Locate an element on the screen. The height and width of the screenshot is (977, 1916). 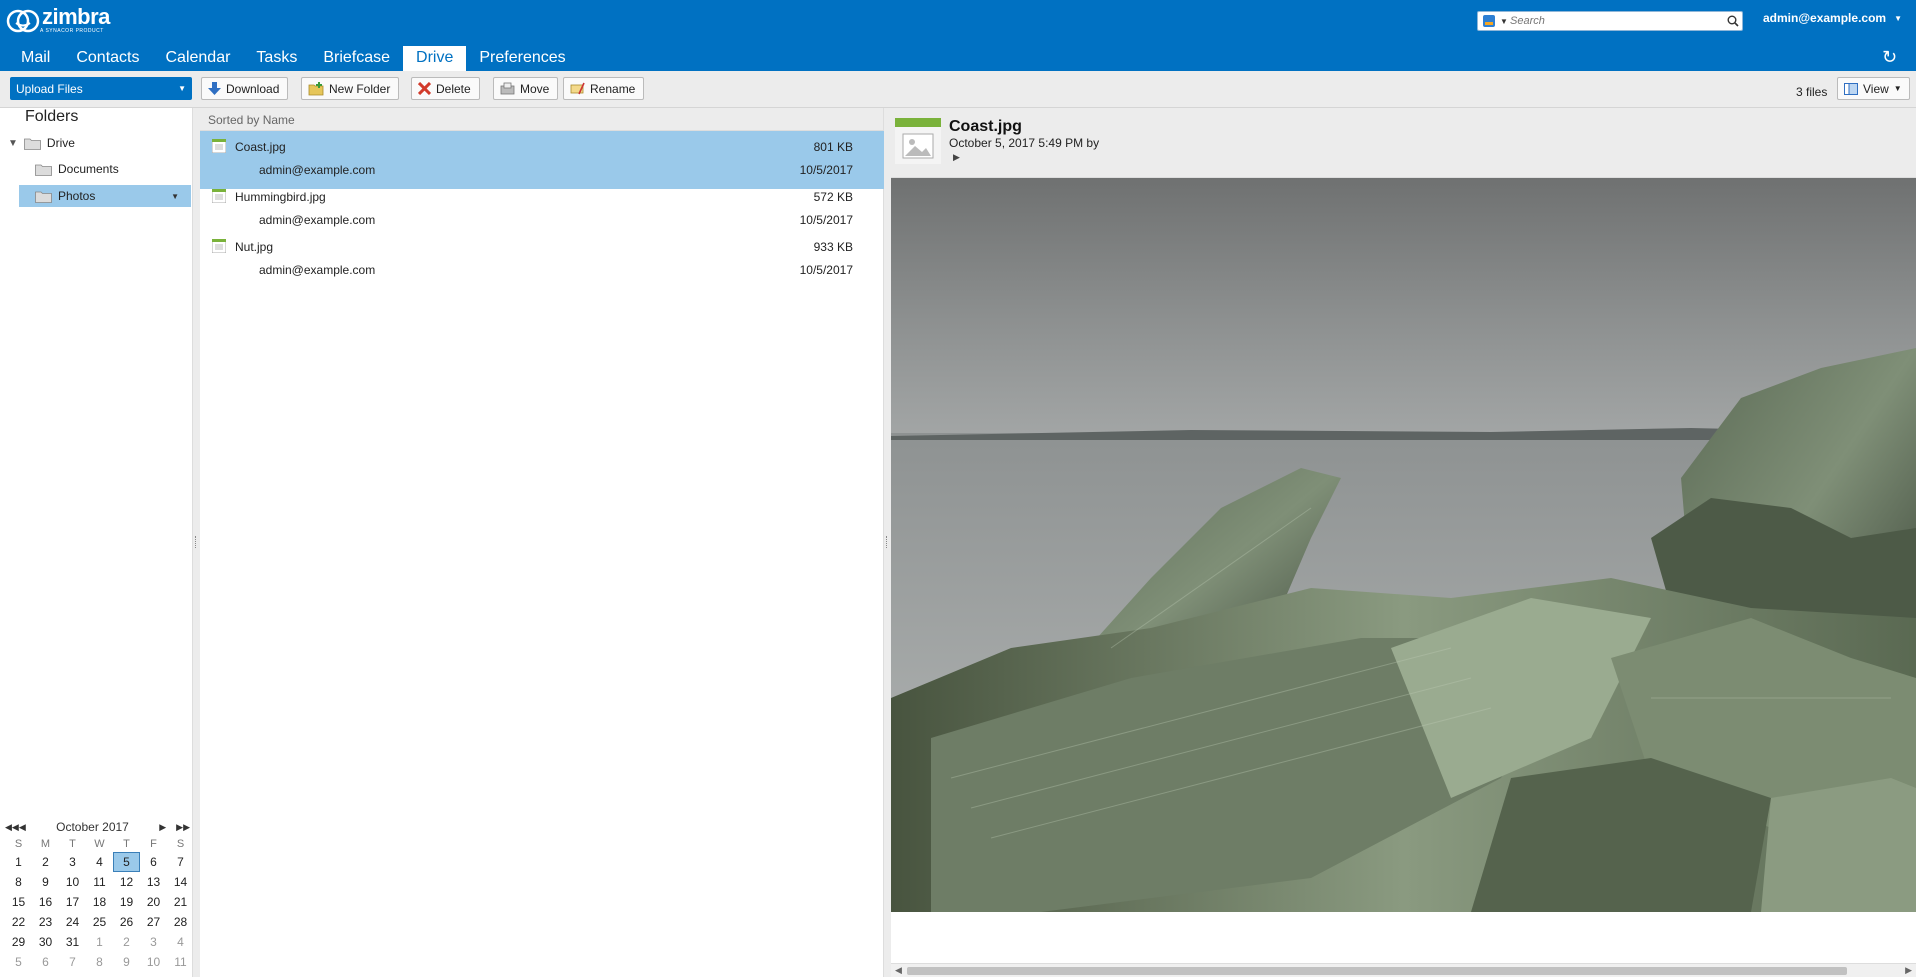
expand-details-icon: ▶ is located at coordinates (956, 157).